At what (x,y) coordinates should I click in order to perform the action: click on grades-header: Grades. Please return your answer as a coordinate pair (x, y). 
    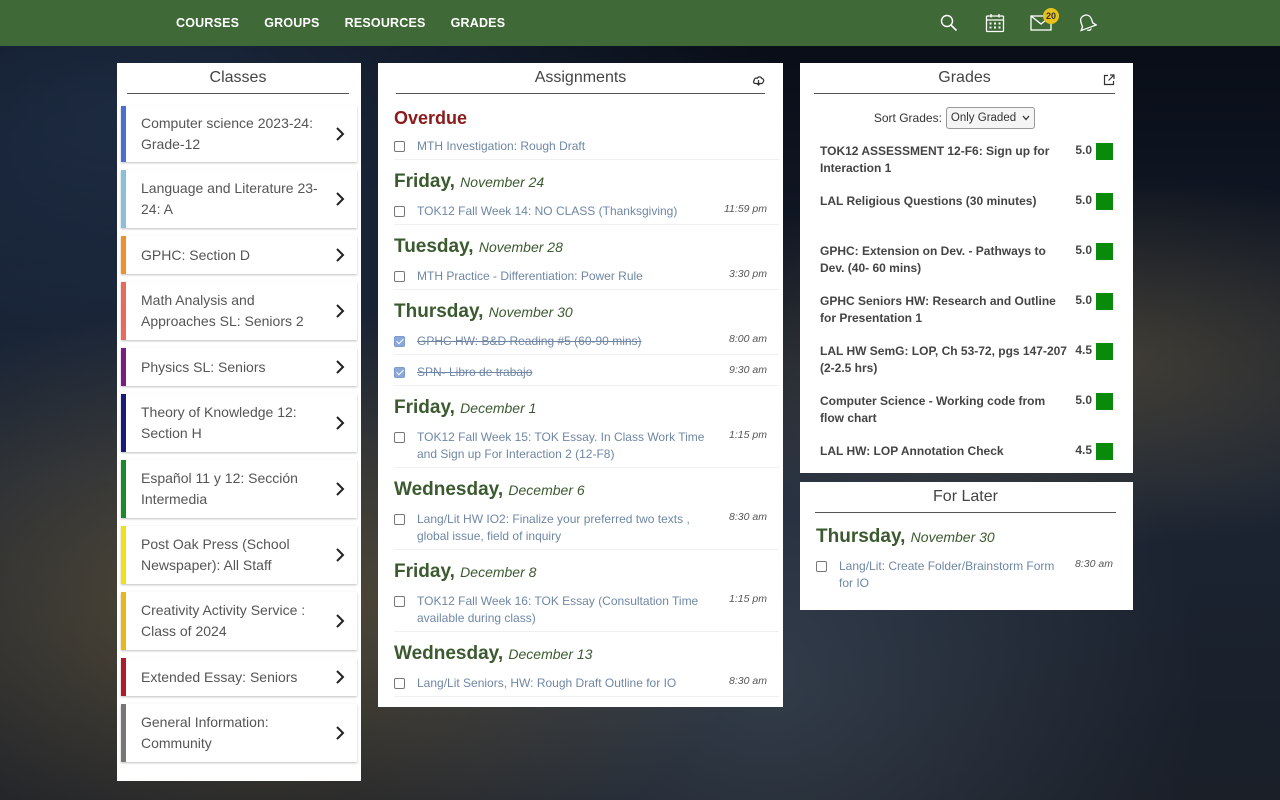
    Looking at the image, I should click on (964, 78).